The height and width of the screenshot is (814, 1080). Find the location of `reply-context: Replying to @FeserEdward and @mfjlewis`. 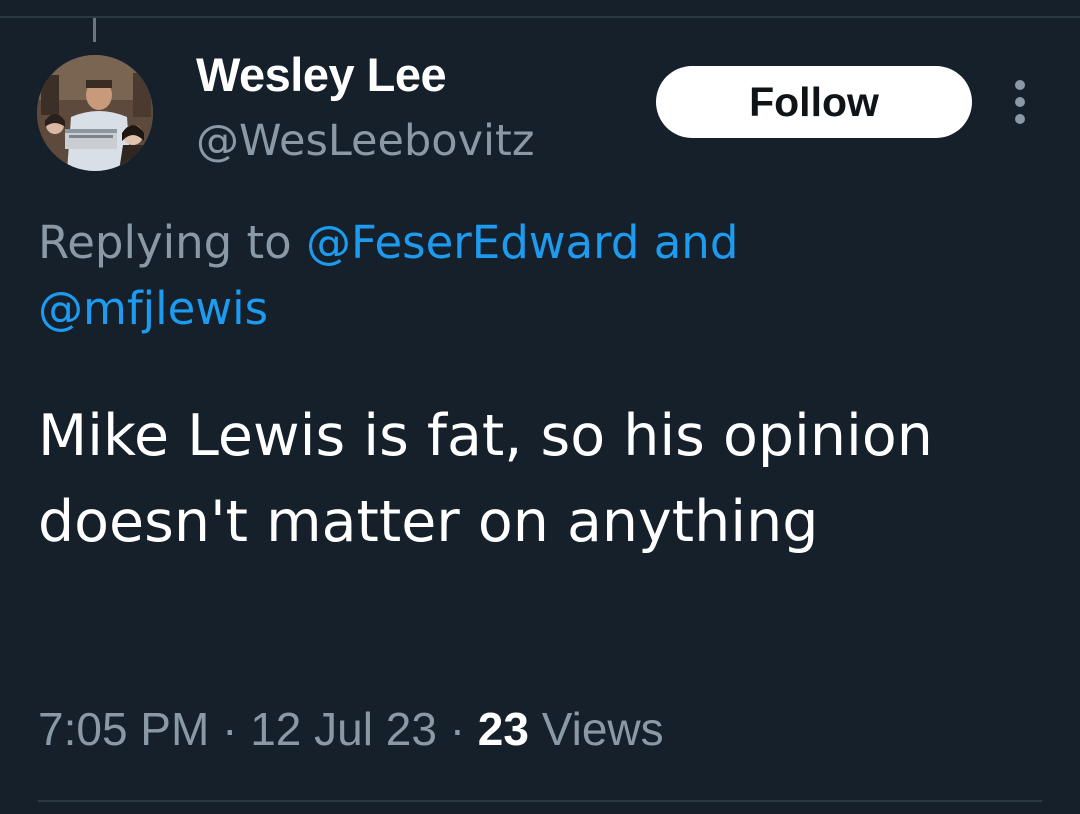

reply-context: Replying to @FeserEdward and @mfjlewis is located at coordinates (478, 276).